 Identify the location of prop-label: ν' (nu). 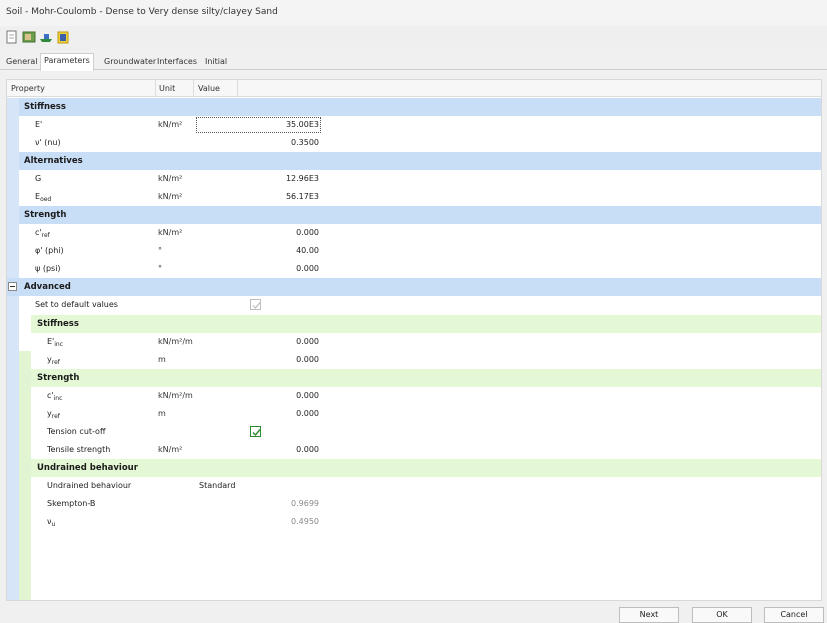
(48, 142).